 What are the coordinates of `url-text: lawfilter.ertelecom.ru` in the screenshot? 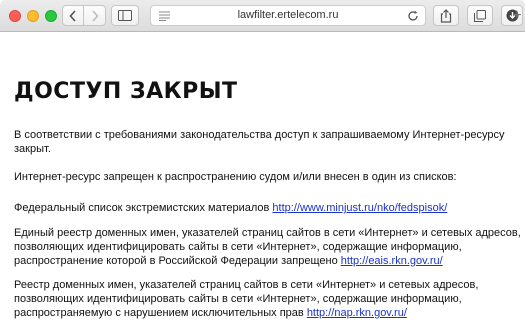 It's located at (288, 15).